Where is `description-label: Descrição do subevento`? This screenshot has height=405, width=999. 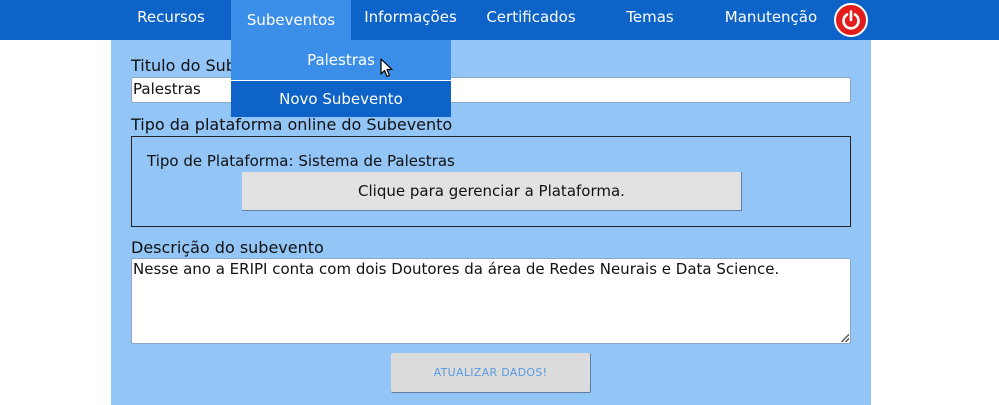
description-label: Descrição do subevento is located at coordinates (227, 247).